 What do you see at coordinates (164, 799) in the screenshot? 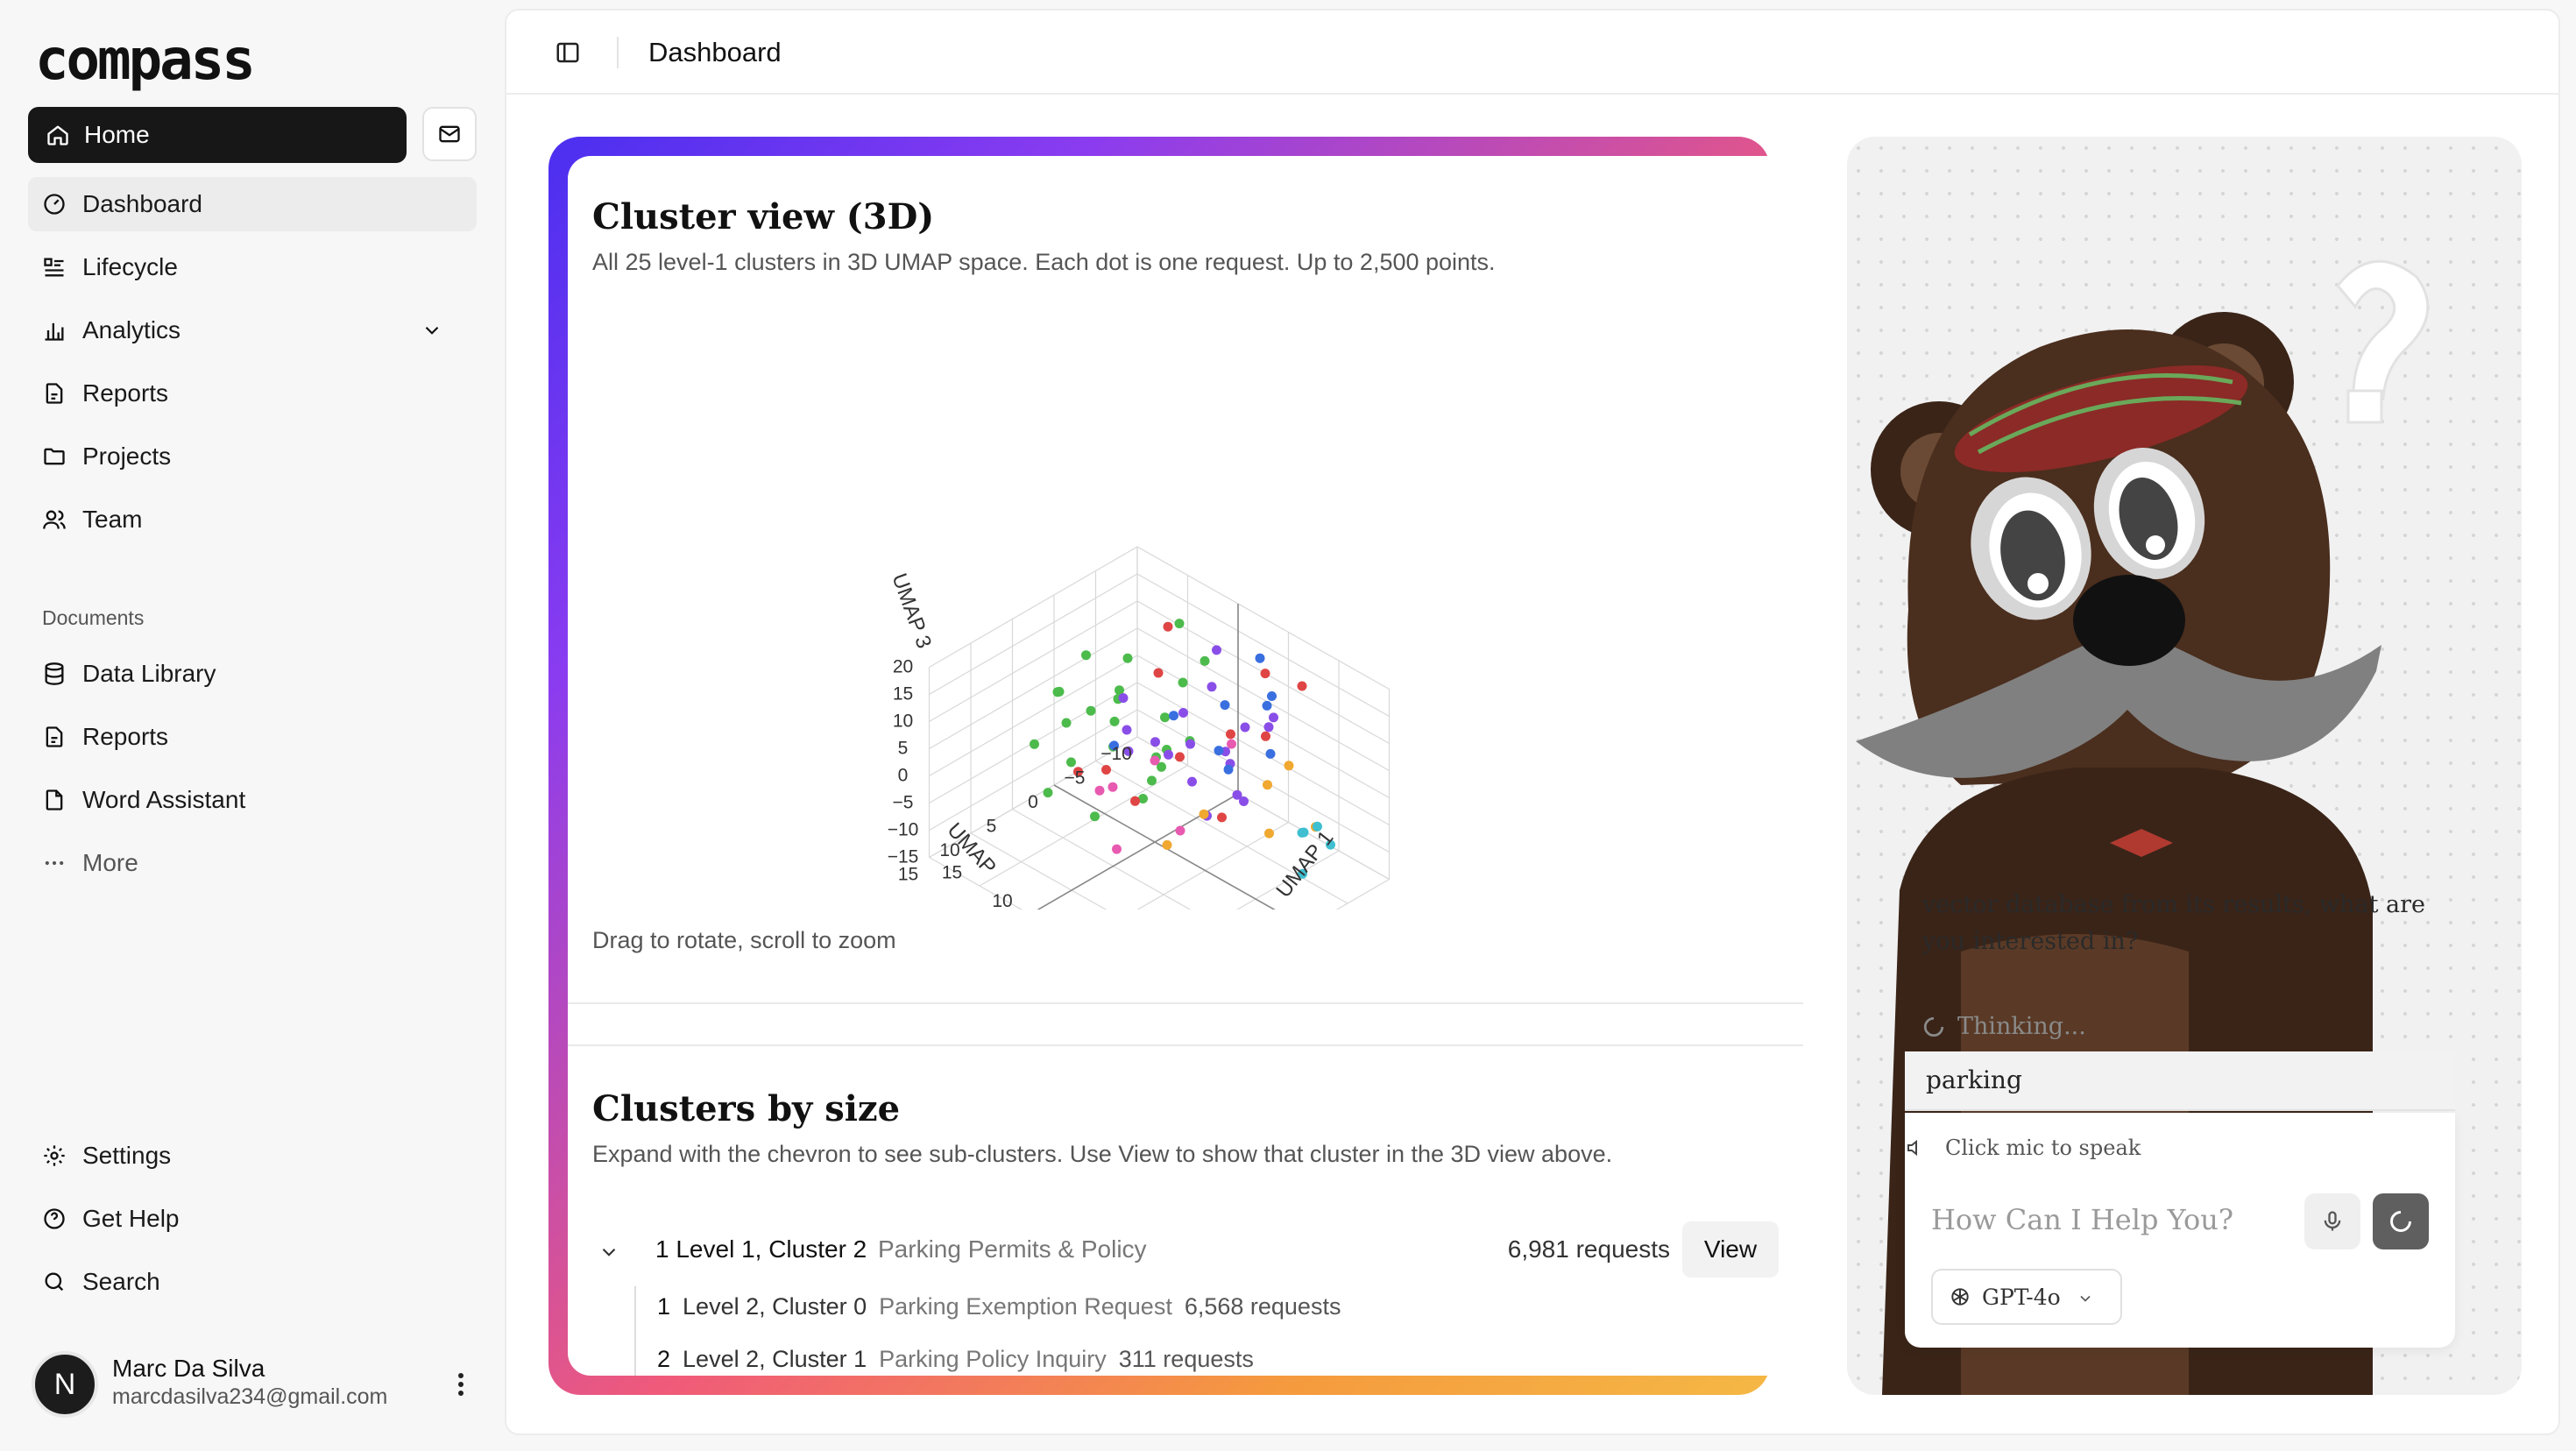
I see `sidebar-item-label: Word Assistant` at bounding box center [164, 799].